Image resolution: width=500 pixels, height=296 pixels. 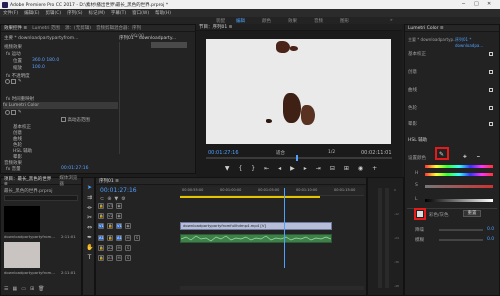 What do you see at coordinates (391, 20) in the screenshot?
I see `workspace-more-icon: »` at bounding box center [391, 20].